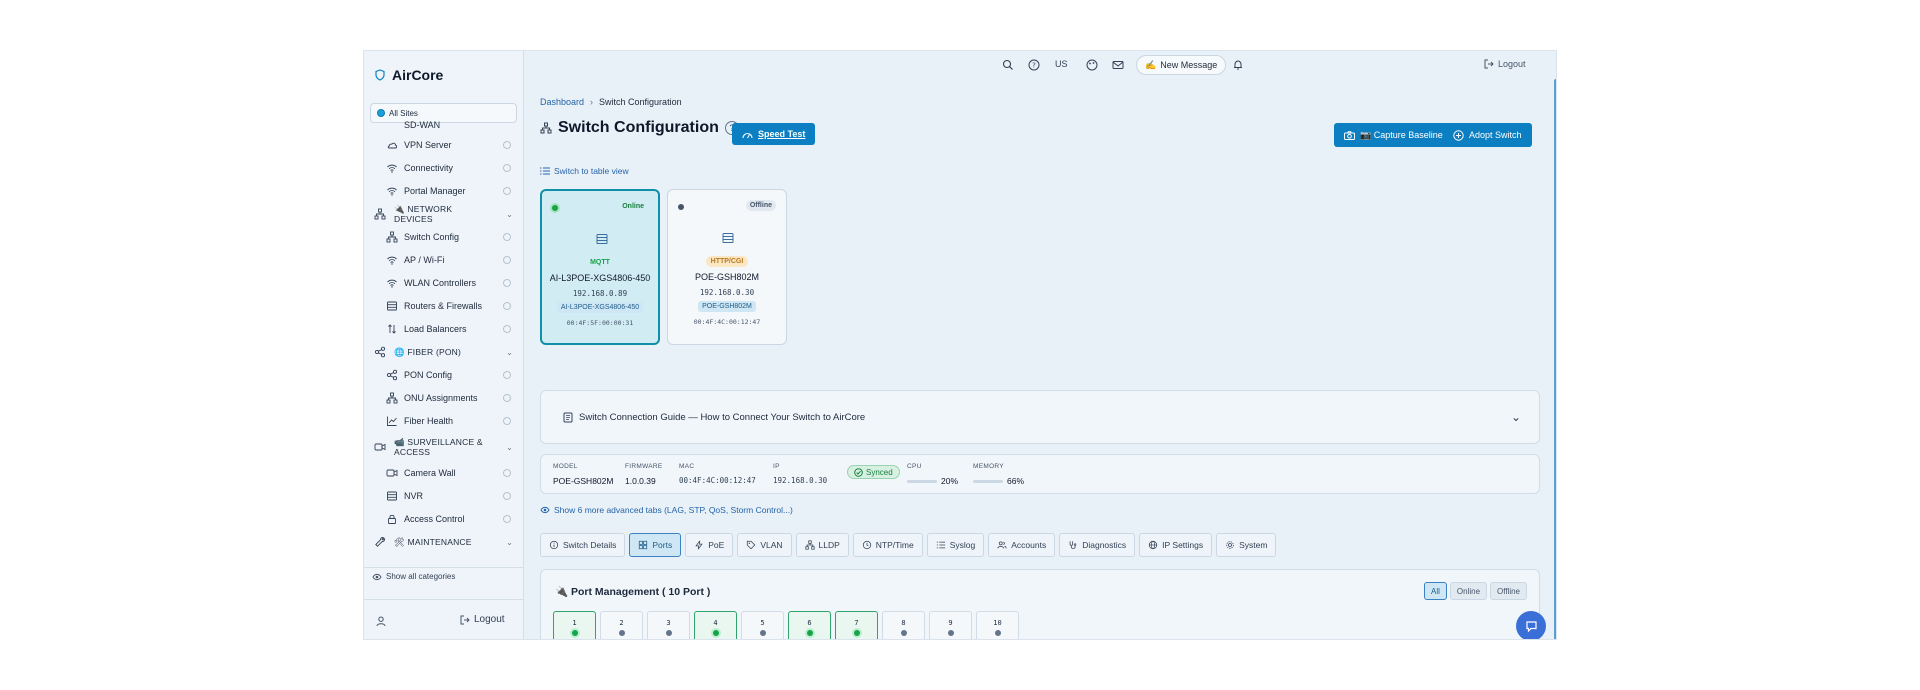 Image resolution: width=1920 pixels, height=690 pixels. Describe the element at coordinates (997, 625) in the screenshot. I see `port-tile: 10 DOWN` at that location.